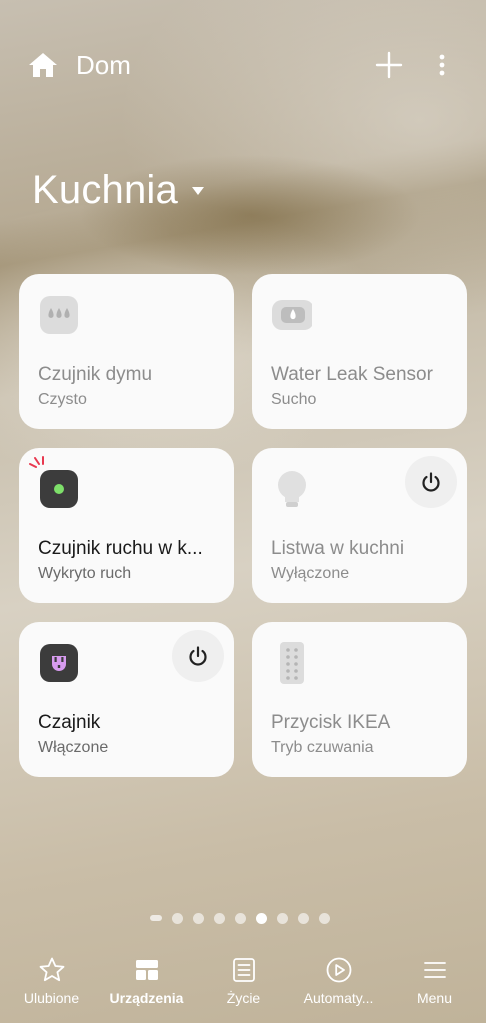 This screenshot has height=1023, width=486. Describe the element at coordinates (243, 66) in the screenshot. I see `top-bar: Dom` at that location.